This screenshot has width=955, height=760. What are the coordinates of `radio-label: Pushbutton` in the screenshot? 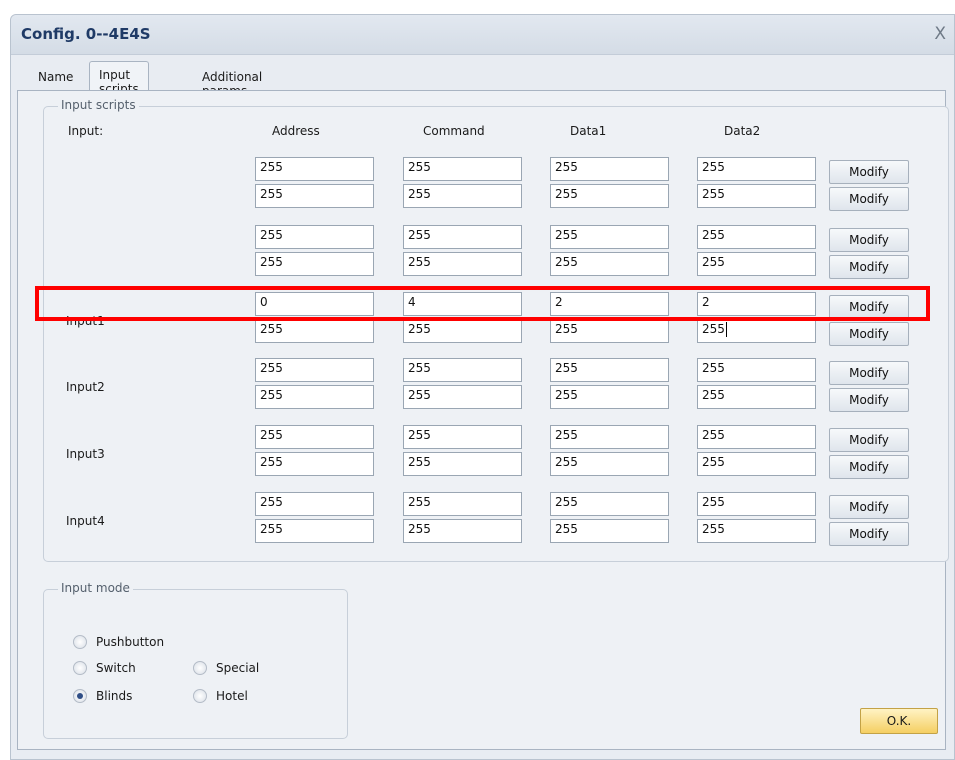 It's located at (130, 642).